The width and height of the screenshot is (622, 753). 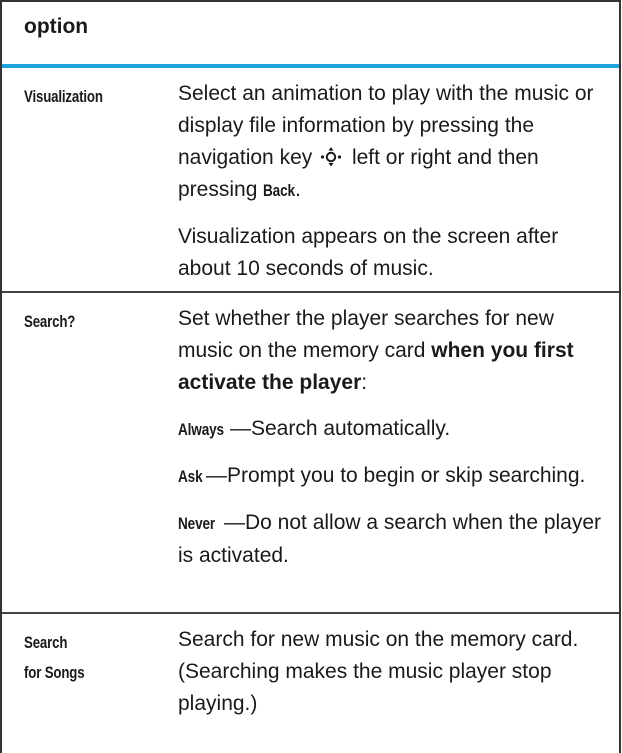 What do you see at coordinates (54, 672) in the screenshot?
I see `term-line: for Songs` at bounding box center [54, 672].